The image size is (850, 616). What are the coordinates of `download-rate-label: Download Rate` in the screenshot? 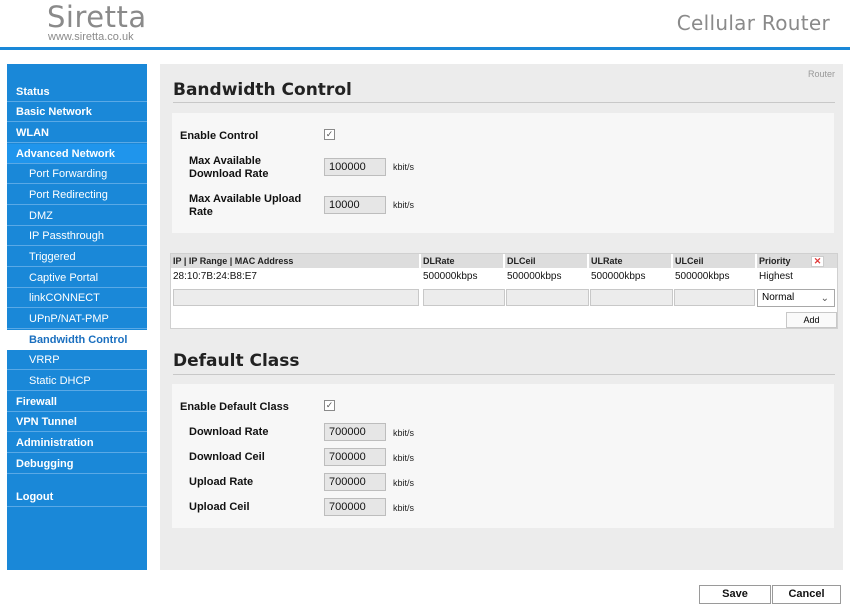 It's located at (229, 432).